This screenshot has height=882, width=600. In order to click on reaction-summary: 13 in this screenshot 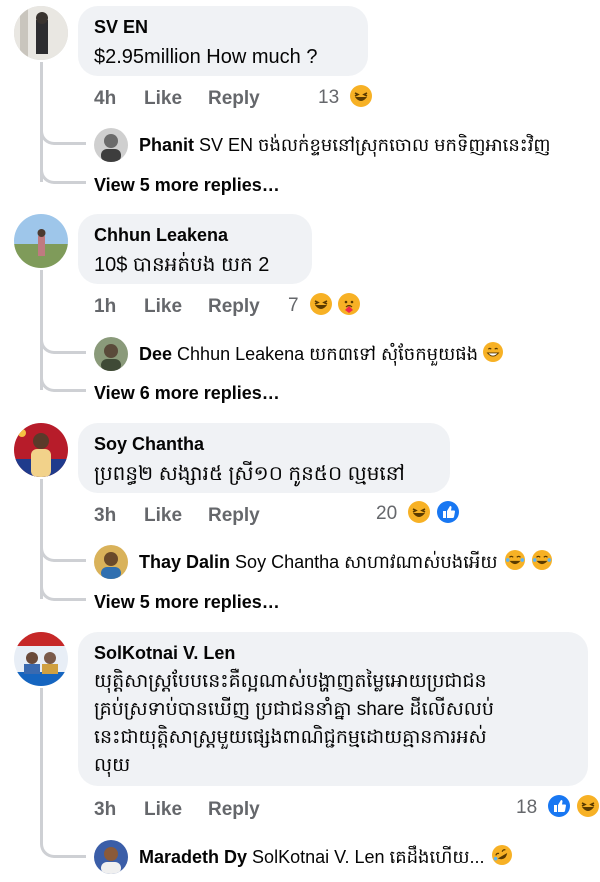, I will do `click(346, 97)`.